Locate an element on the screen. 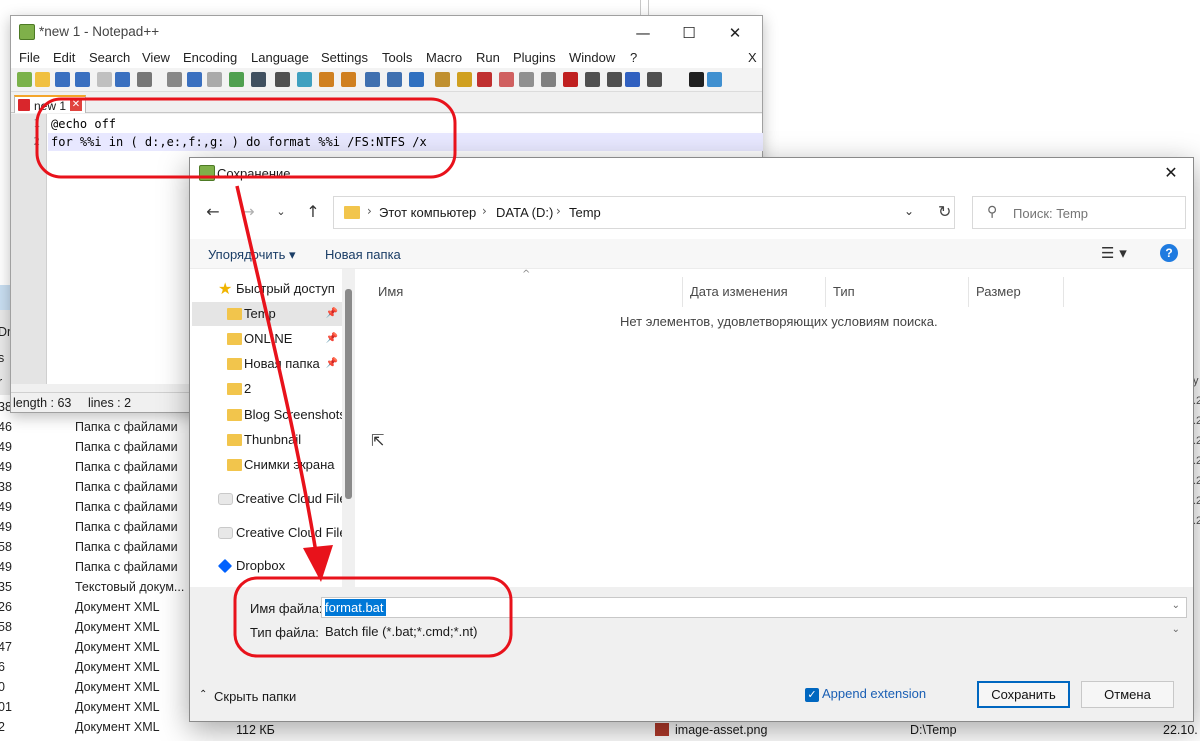  close-all-icon is located at coordinates (122, 79).